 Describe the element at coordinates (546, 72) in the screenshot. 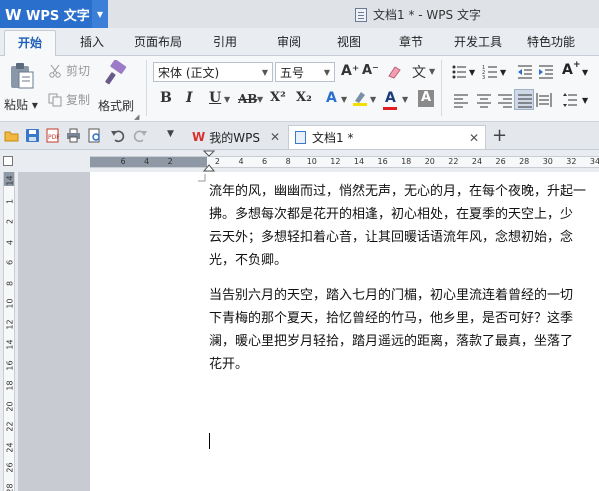

I see `increase-indent-icon` at that location.